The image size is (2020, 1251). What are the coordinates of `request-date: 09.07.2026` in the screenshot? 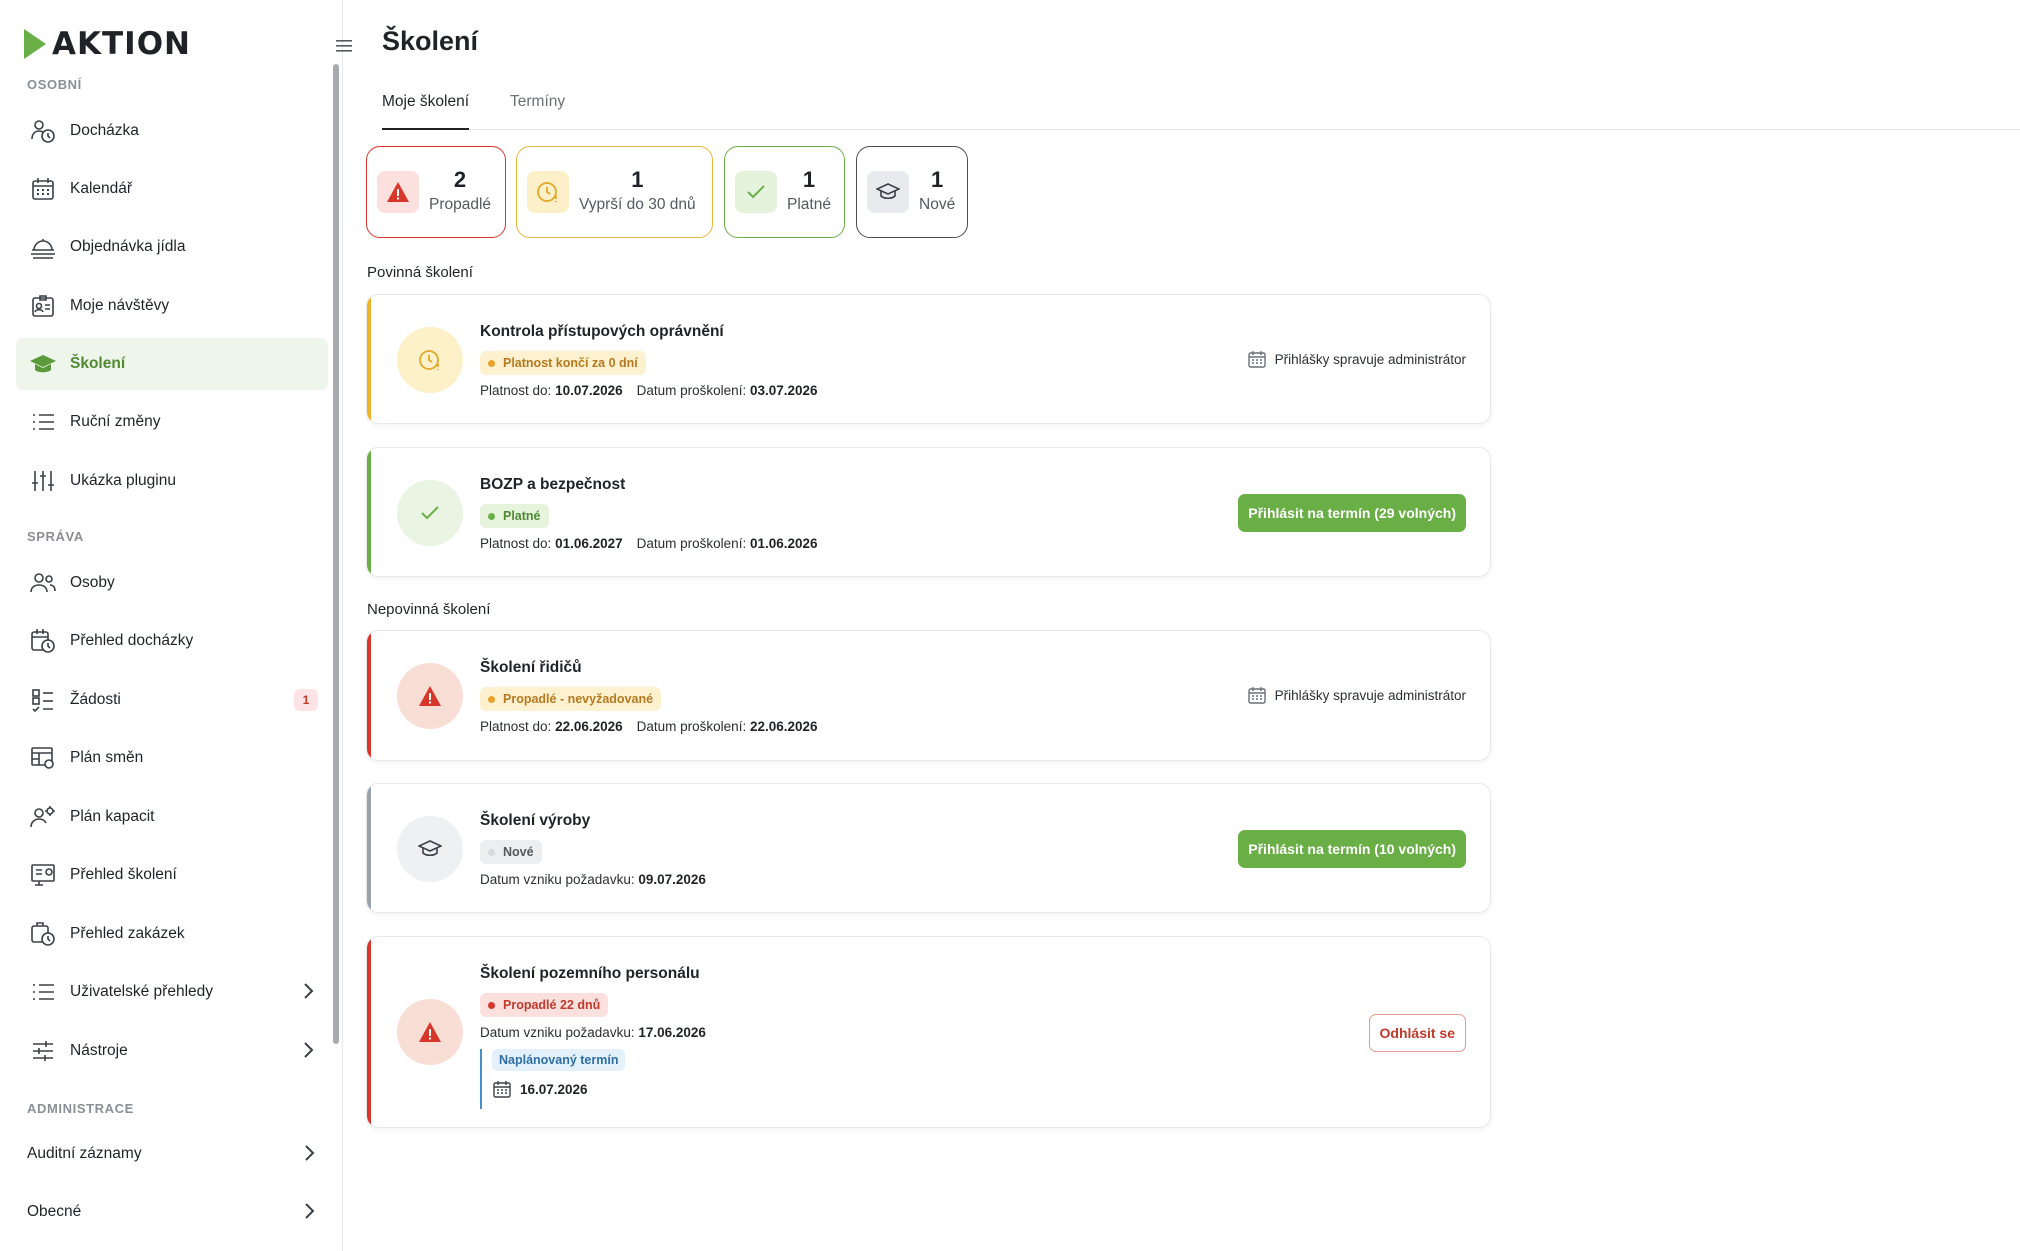 It's located at (672, 879).